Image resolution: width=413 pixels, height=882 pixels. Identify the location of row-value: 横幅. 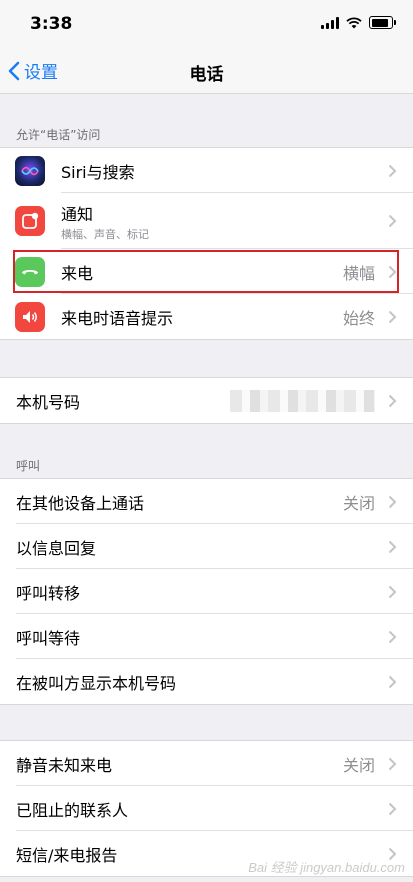
(358, 273).